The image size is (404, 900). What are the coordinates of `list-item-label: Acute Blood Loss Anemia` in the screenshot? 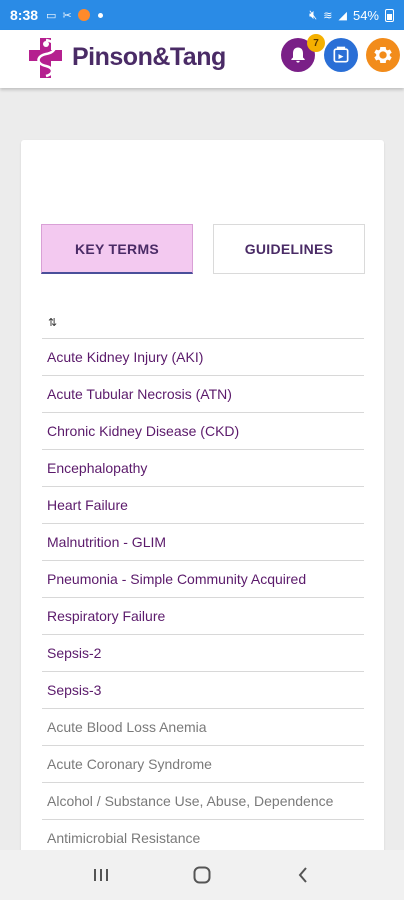 It's located at (127, 727).